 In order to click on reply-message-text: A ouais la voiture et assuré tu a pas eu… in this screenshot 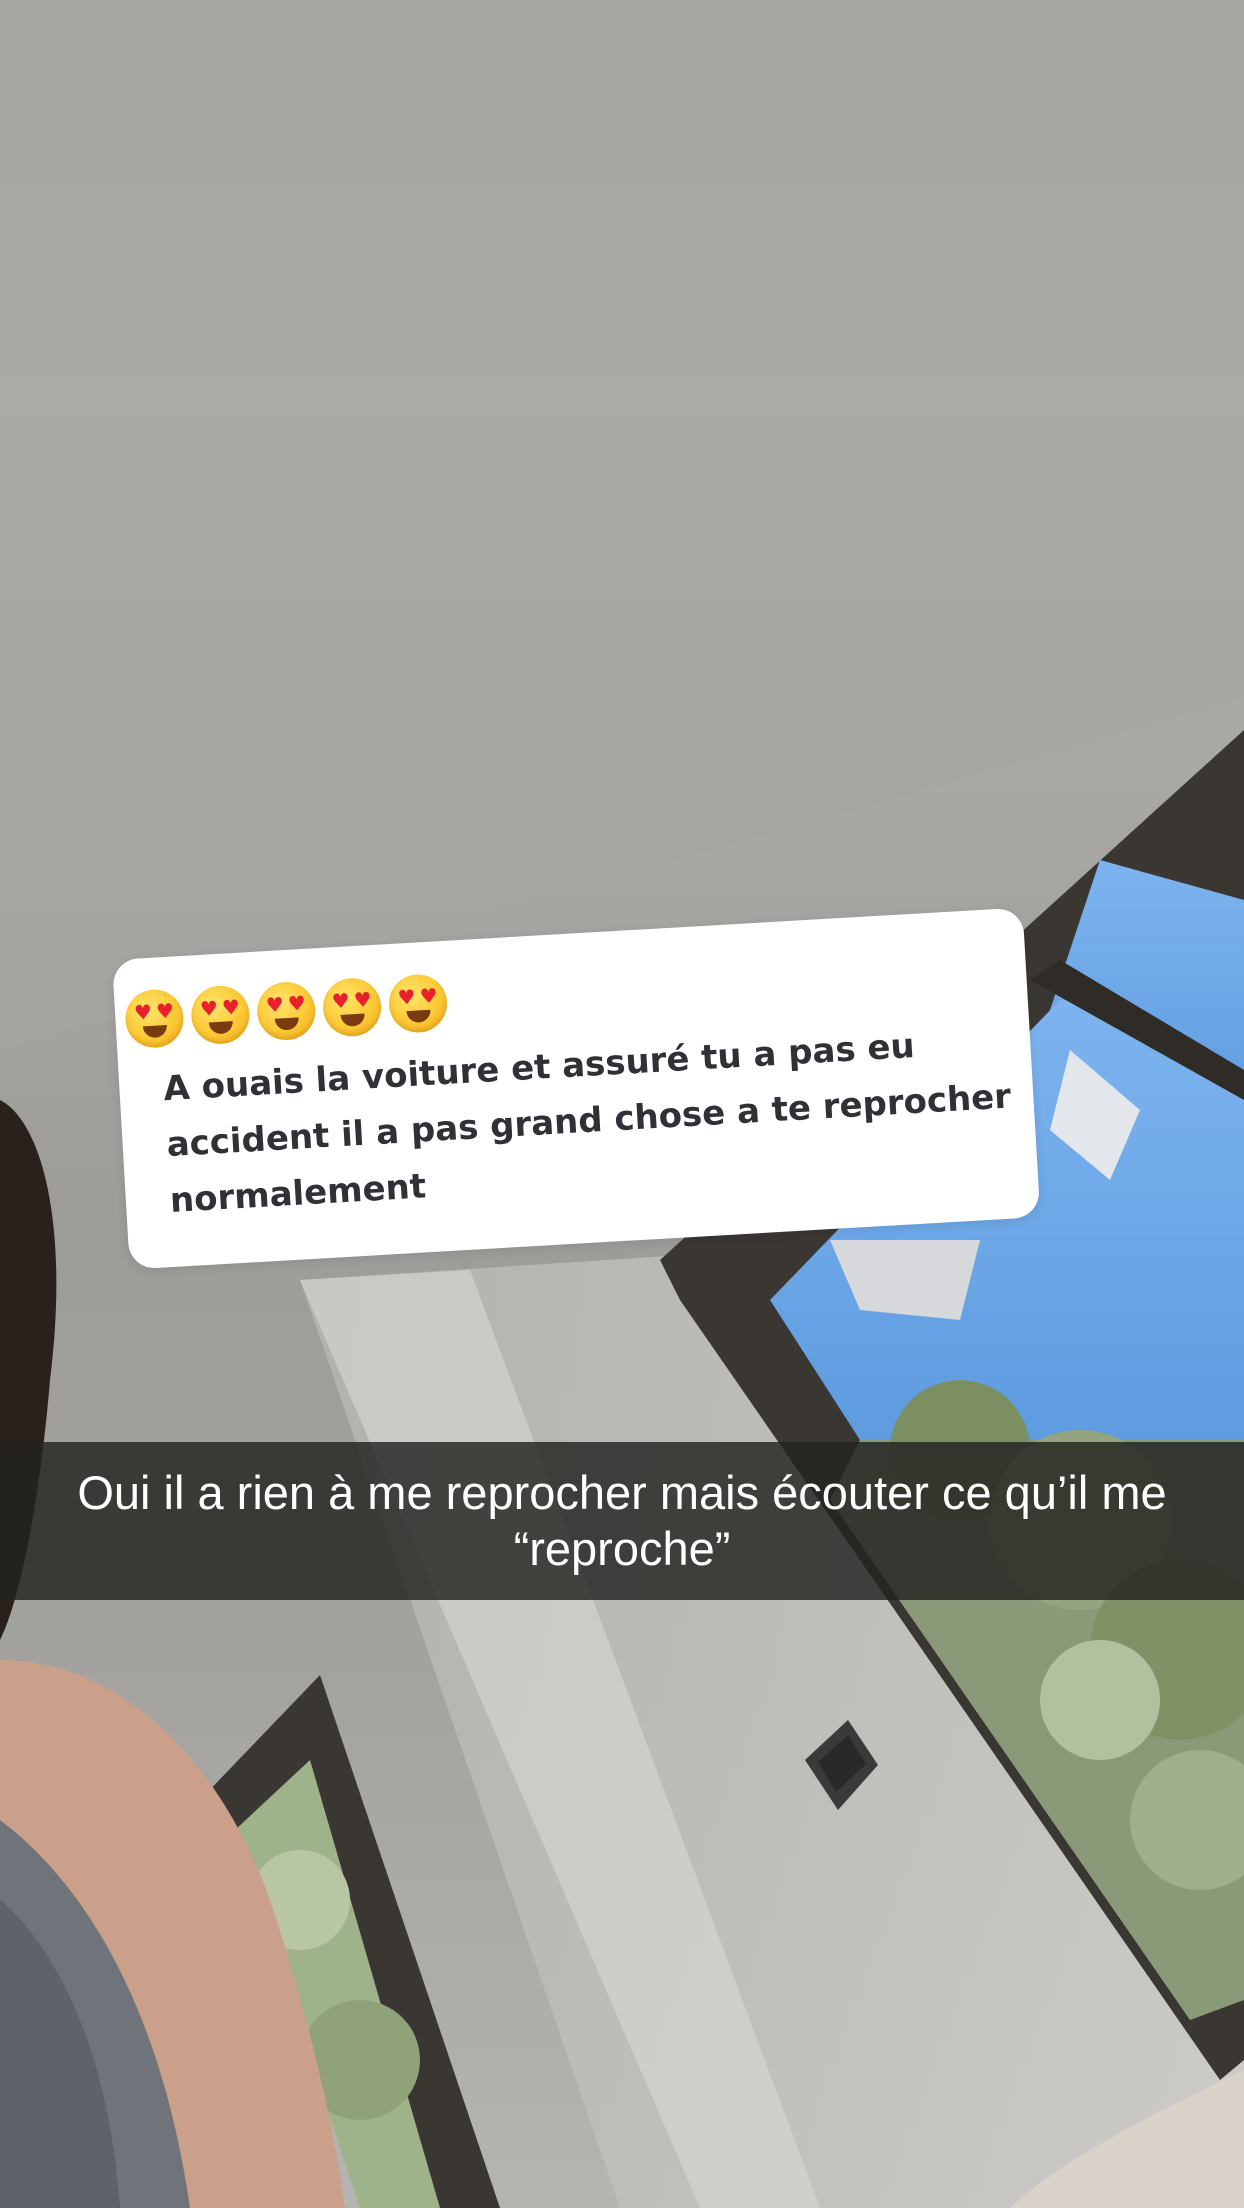, I will do `click(587, 1123)`.